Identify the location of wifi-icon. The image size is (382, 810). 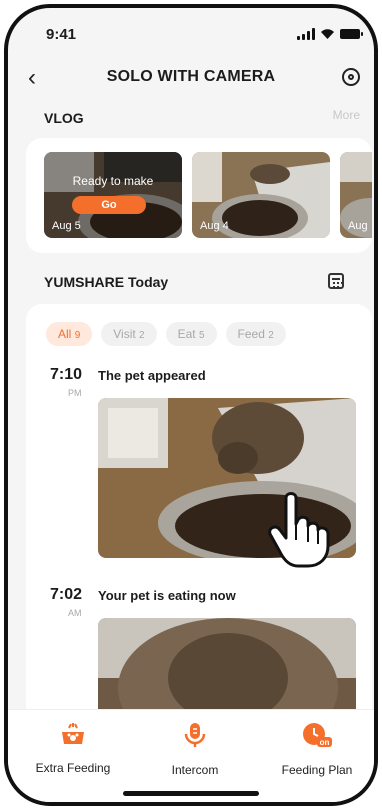
(327, 34).